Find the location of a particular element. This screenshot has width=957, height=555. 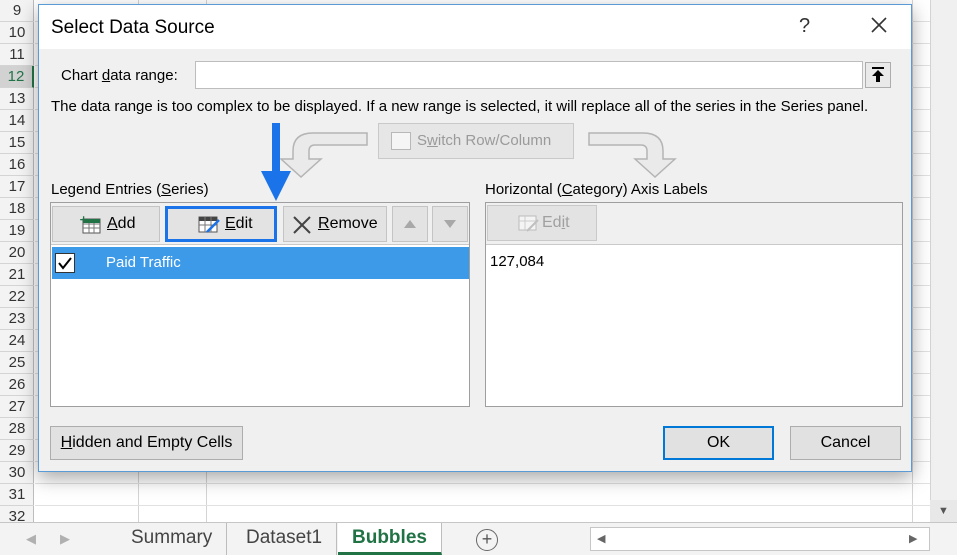

row-header: 12 is located at coordinates (17, 77).